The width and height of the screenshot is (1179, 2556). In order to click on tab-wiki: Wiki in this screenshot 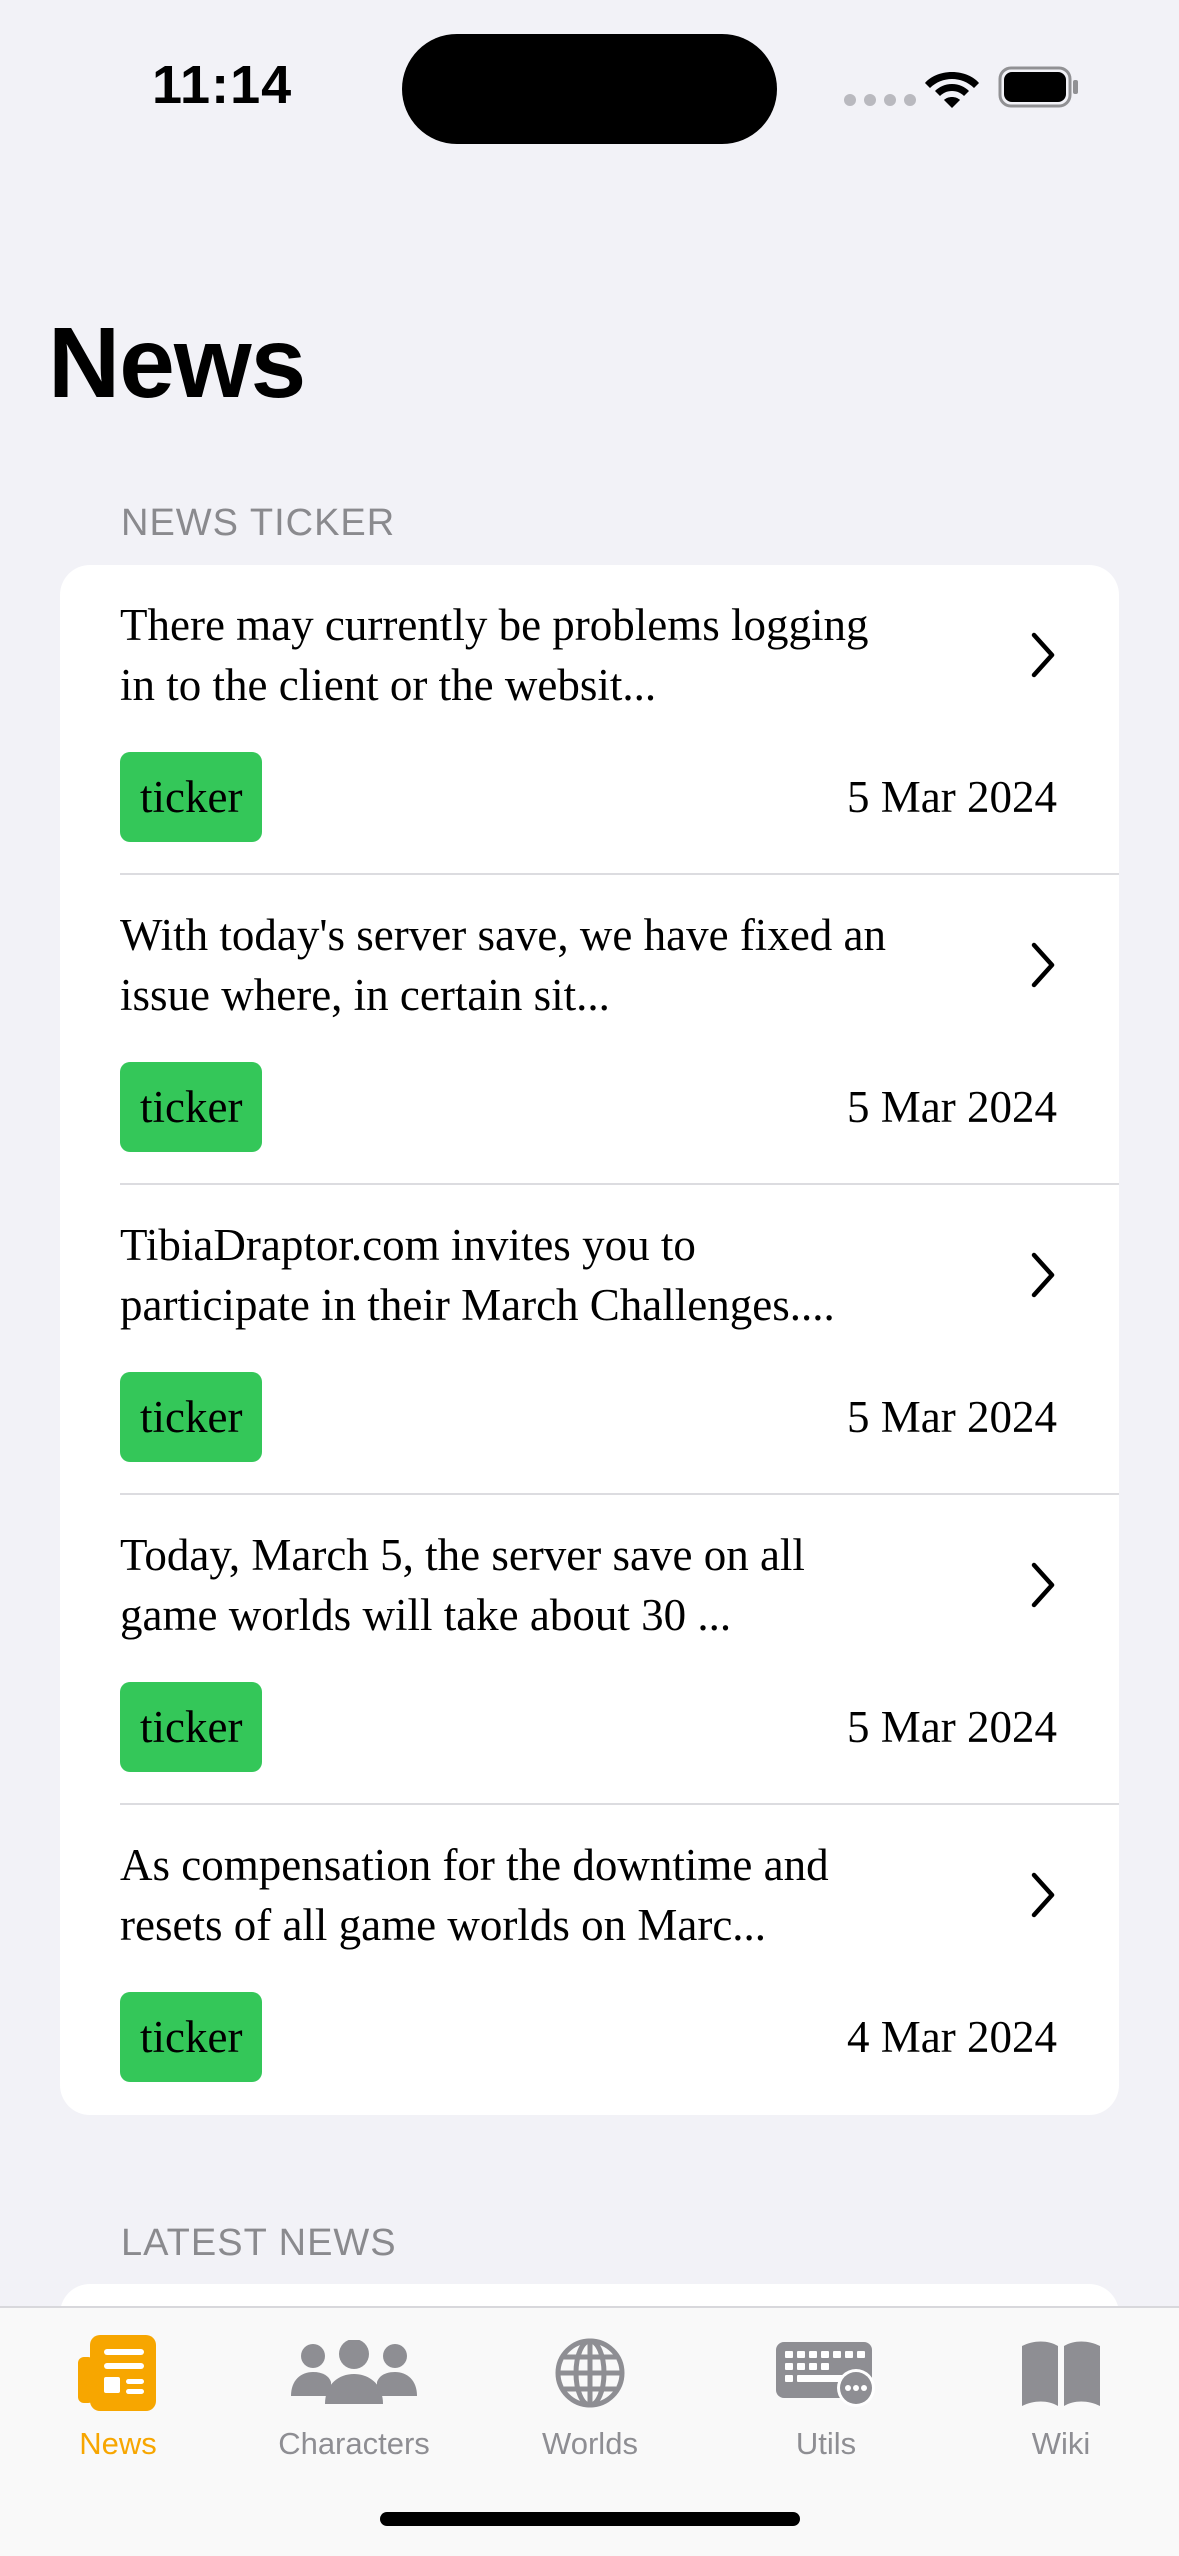, I will do `click(1061, 2398)`.